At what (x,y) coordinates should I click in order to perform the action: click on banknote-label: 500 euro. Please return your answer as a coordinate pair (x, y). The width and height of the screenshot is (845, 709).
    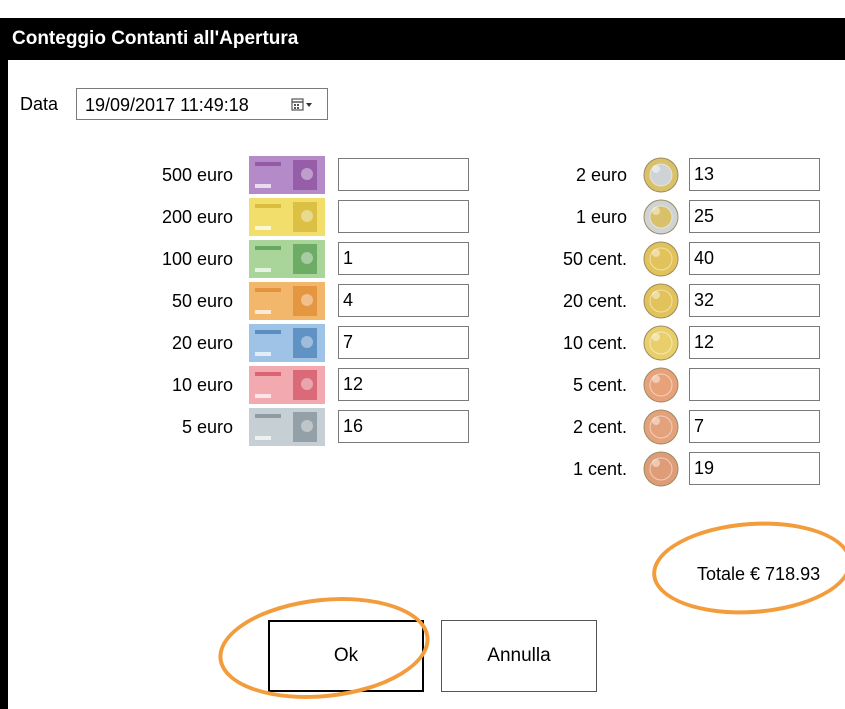
    Looking at the image, I should click on (197, 175).